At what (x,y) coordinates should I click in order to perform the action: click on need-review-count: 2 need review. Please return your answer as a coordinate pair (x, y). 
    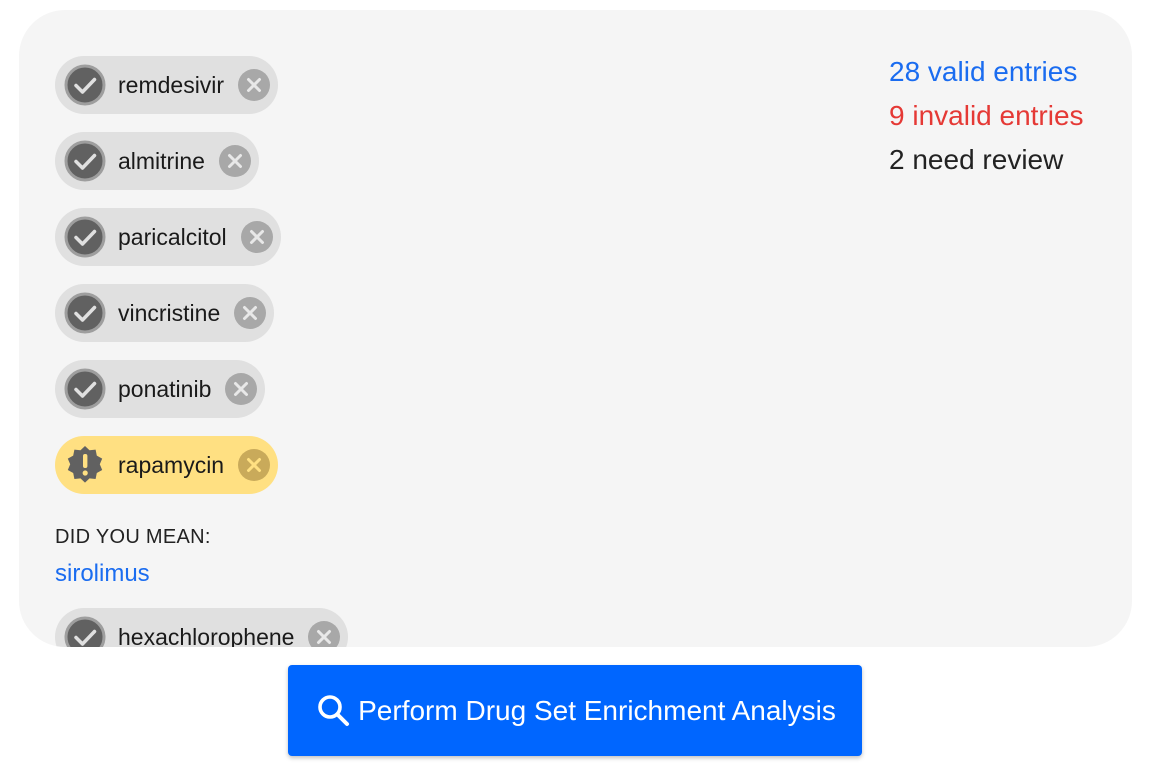
    Looking at the image, I should click on (976, 159).